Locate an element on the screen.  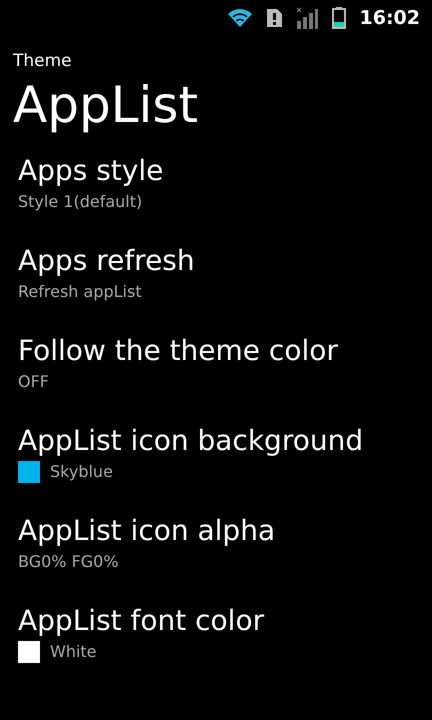
setting-title: Apps refresh is located at coordinates (107, 261).